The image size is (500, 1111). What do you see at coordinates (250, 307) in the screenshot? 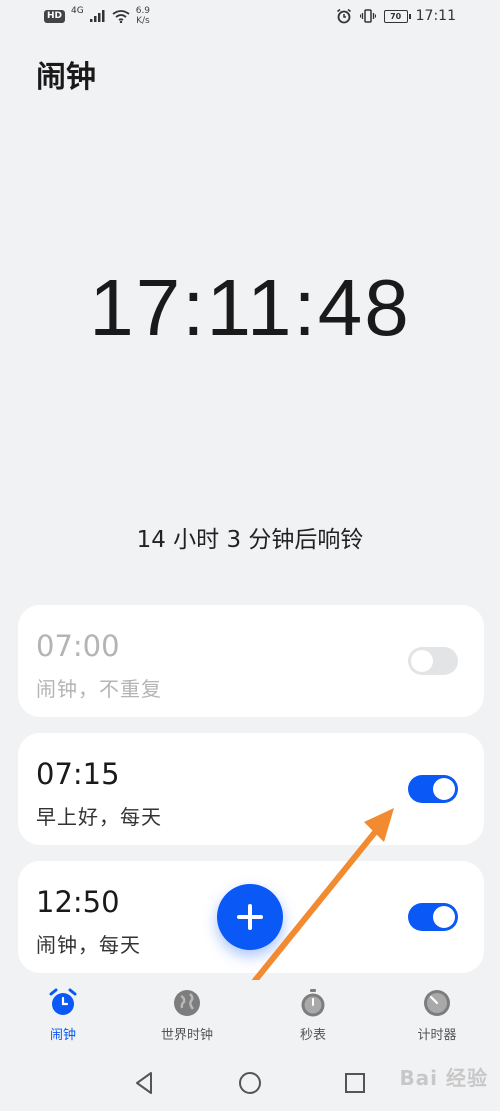
I see `current-time-display: 17:11:48` at bounding box center [250, 307].